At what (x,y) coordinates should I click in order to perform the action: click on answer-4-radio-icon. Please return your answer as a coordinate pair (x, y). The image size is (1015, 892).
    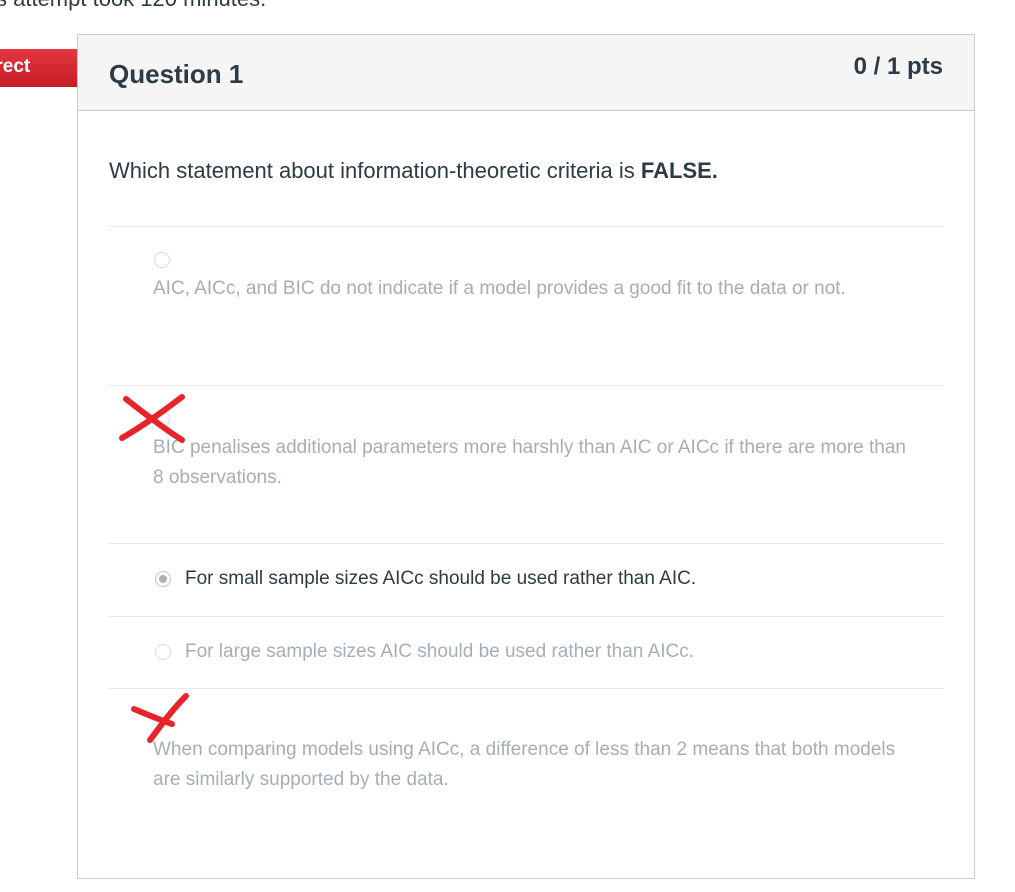
    Looking at the image, I should click on (163, 652).